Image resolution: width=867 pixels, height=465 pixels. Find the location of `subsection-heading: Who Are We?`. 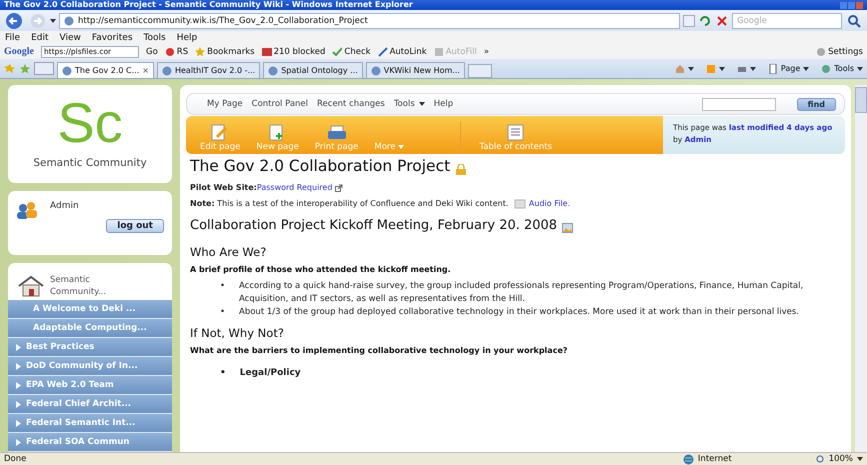

subsection-heading: Who Are We? is located at coordinates (229, 252).